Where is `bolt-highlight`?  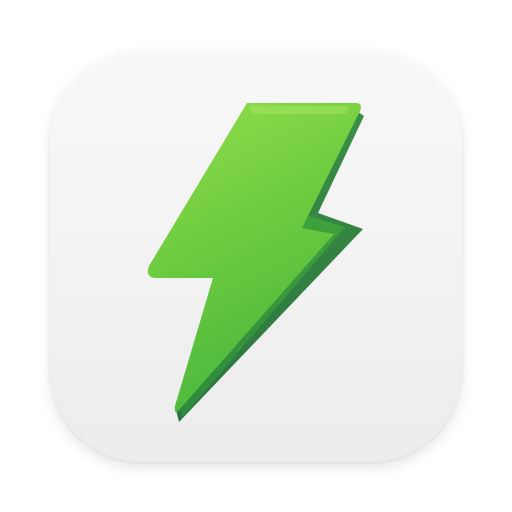
bolt-highlight is located at coordinates (299, 110).